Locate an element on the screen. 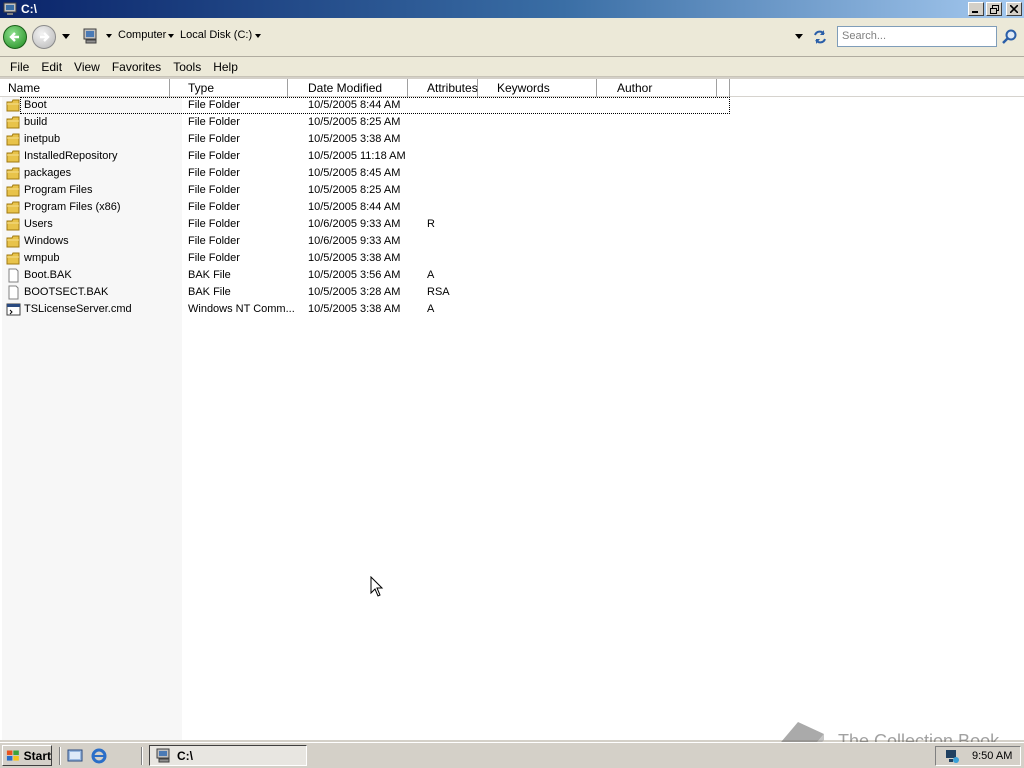  title-bar: C:\ is located at coordinates (512, 9).